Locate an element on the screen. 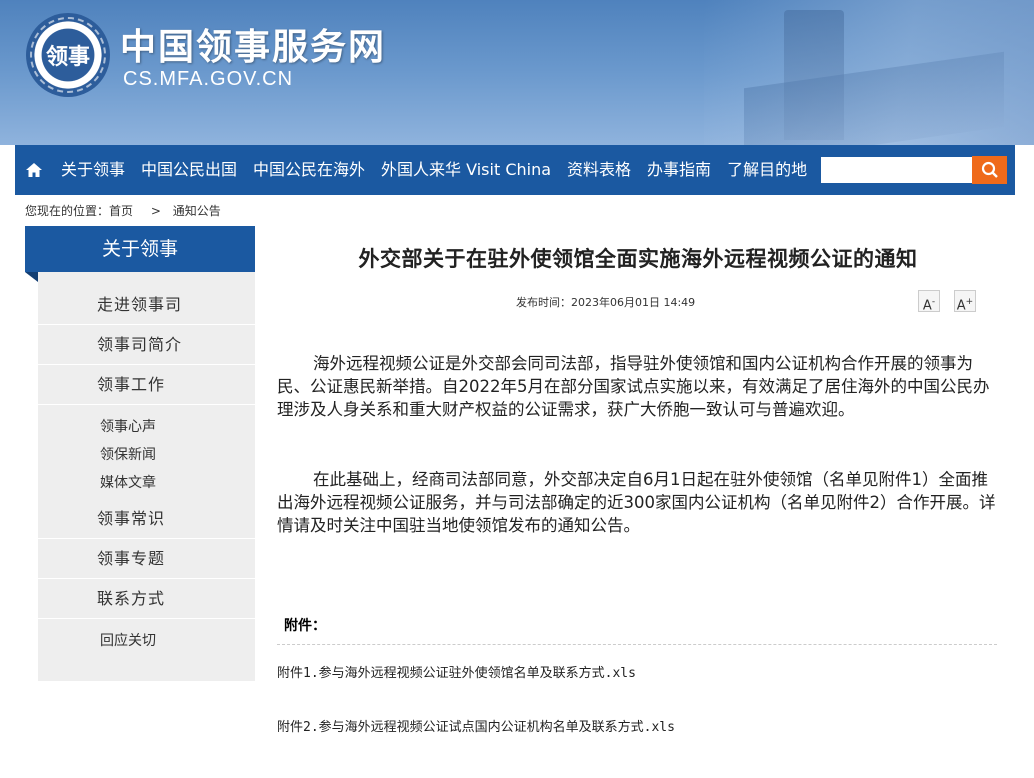 This screenshot has height=778, width=1034. sidebar-item-consular-work: 领事工作 is located at coordinates (146, 385).